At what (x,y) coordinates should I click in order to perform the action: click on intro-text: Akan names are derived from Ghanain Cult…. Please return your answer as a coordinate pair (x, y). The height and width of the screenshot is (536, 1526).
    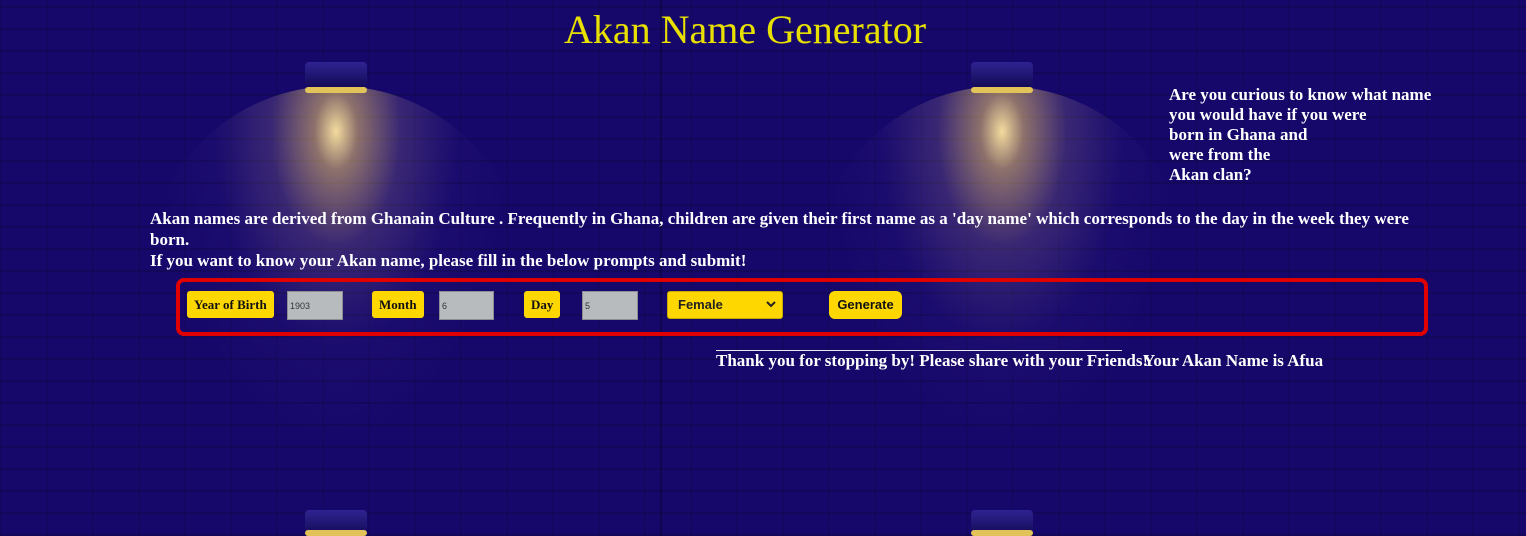
    Looking at the image, I should click on (800, 239).